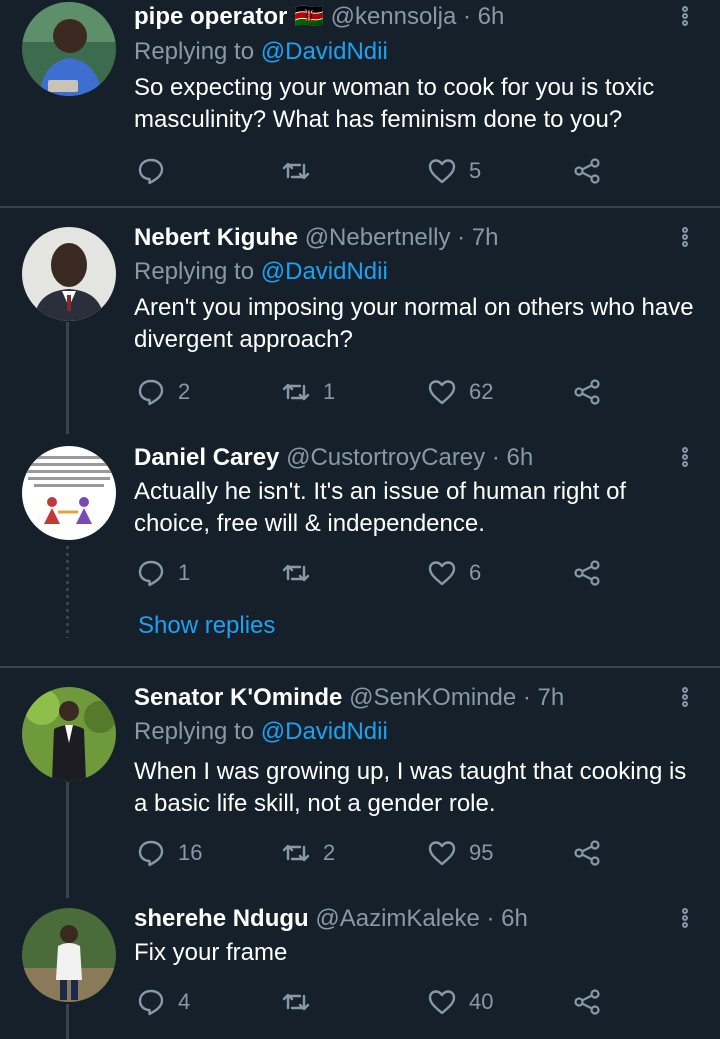  Describe the element at coordinates (329, 852) in the screenshot. I see `retweet-count: 2` at that location.